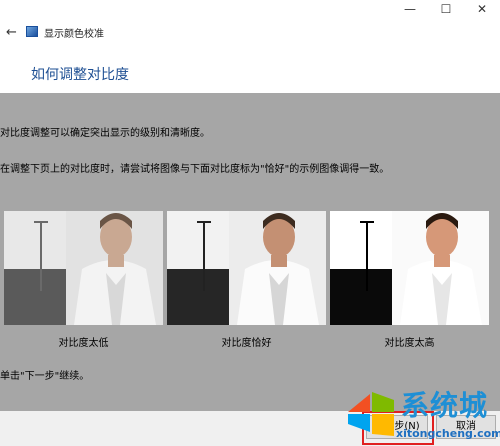 Image resolution: width=500 pixels, height=446 pixels. I want to click on description-text: 对比度调整可以确定突出显示的级别和清晰度。, so click(105, 133).